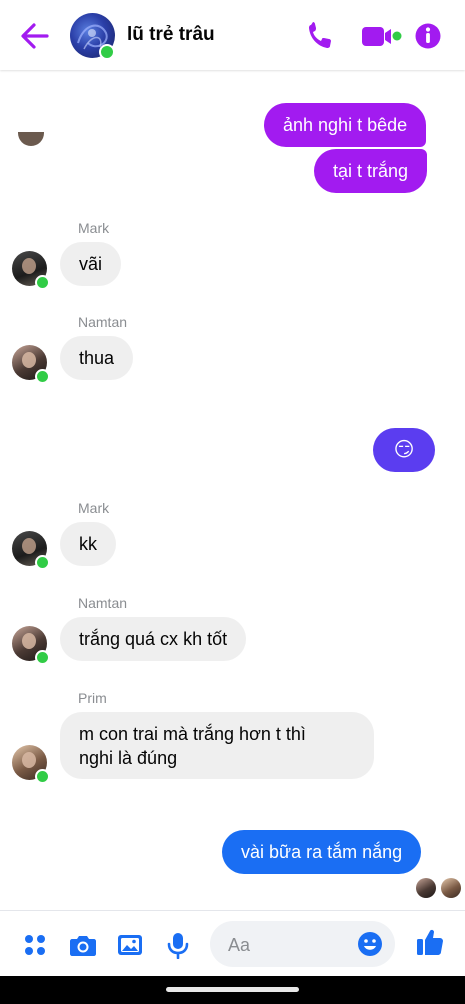 The width and height of the screenshot is (465, 1004). What do you see at coordinates (130, 945) in the screenshot?
I see `image-gallery-icon` at bounding box center [130, 945].